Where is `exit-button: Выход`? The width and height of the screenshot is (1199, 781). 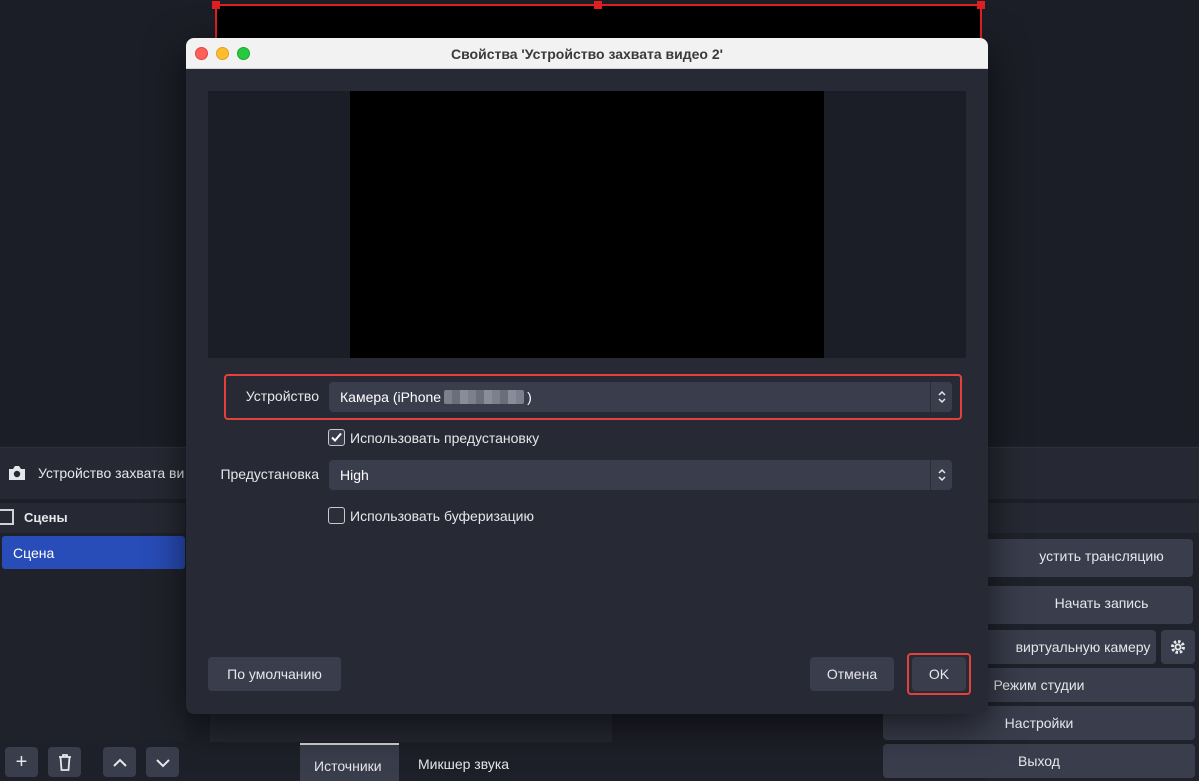
exit-button: Выход is located at coordinates (1039, 761).